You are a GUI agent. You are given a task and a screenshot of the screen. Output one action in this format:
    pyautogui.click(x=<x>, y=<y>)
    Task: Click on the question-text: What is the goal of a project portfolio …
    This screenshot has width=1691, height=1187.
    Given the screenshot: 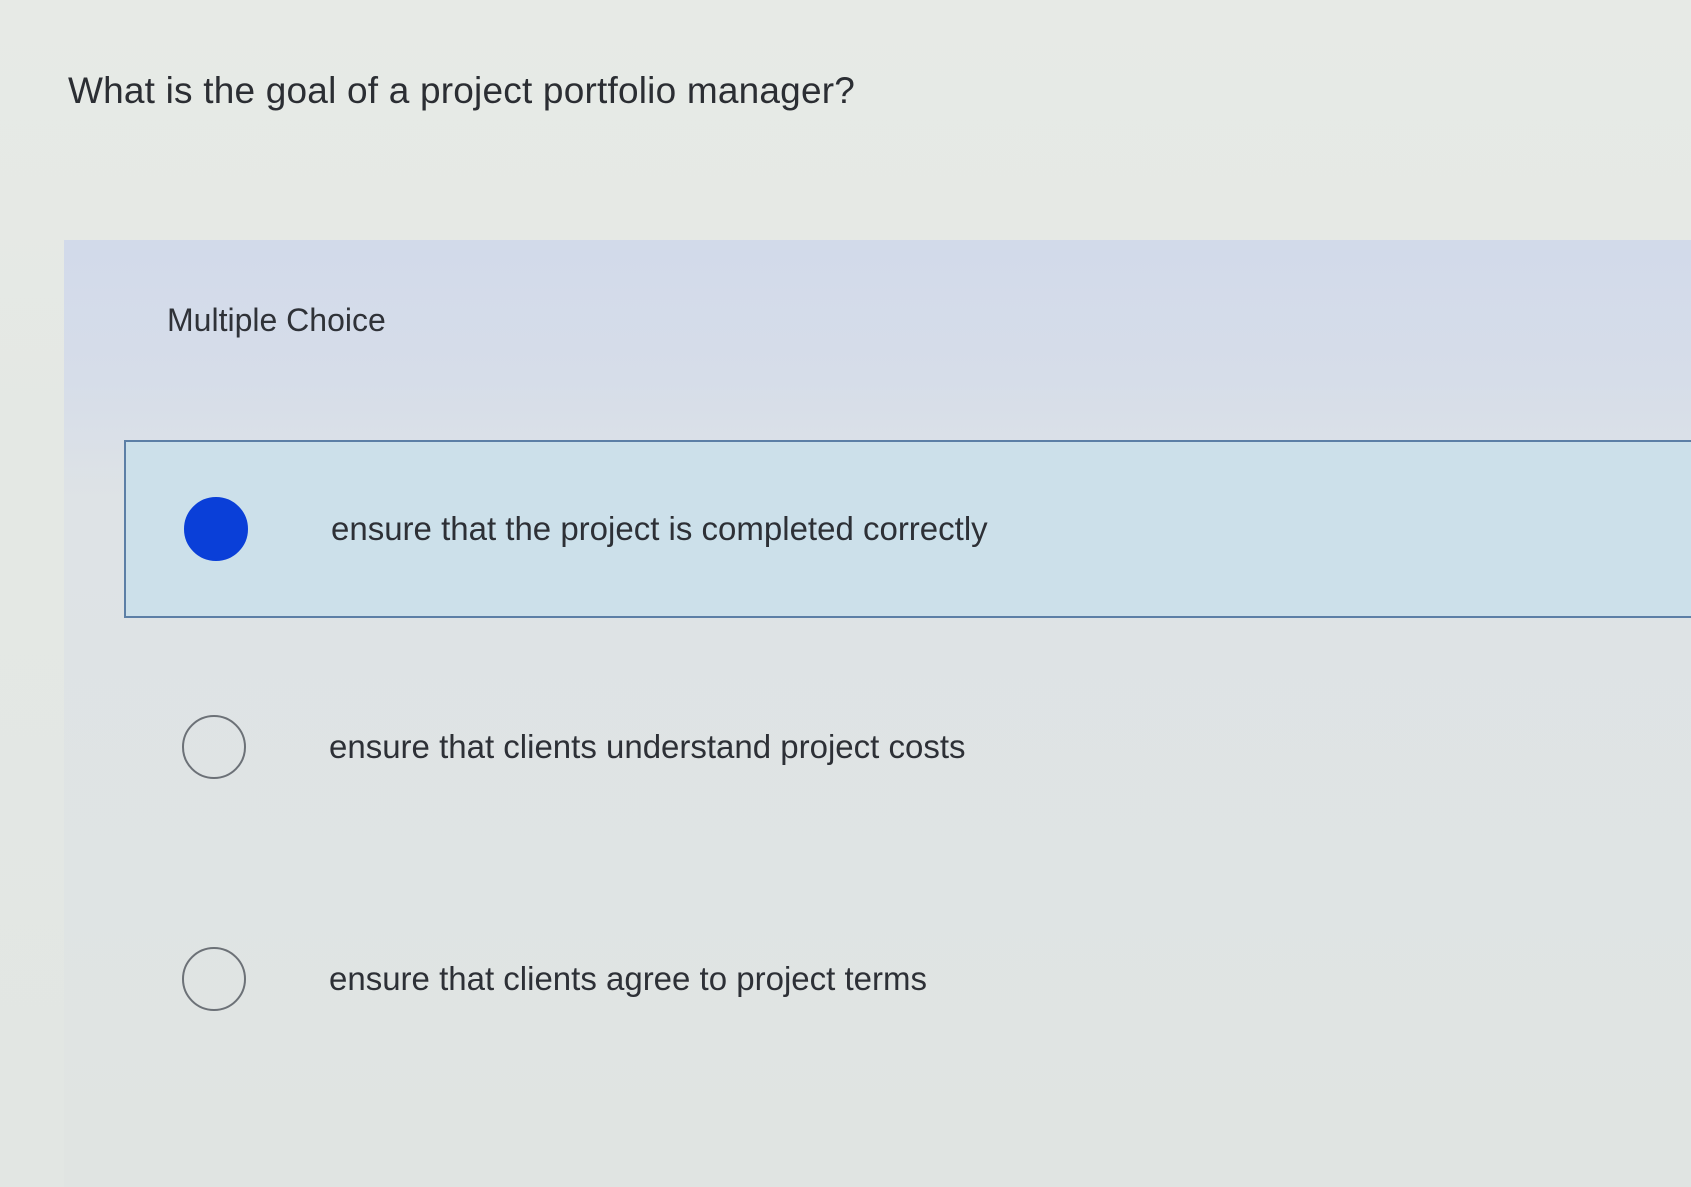 What is the action you would take?
    pyautogui.click(x=462, y=90)
    